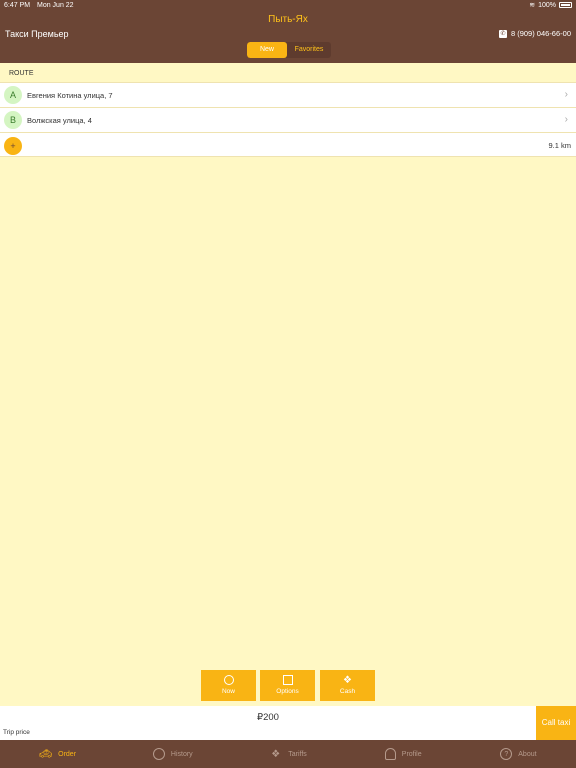  I want to click on add-stop-row: + 9.1 km, so click(288, 144).